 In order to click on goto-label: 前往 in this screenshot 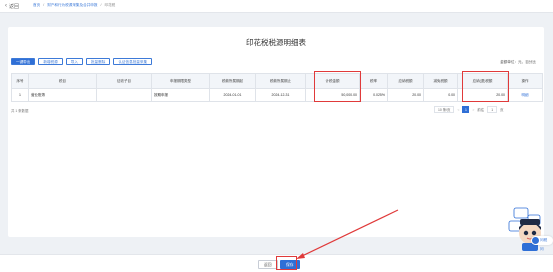, I will do `click(481, 110)`.